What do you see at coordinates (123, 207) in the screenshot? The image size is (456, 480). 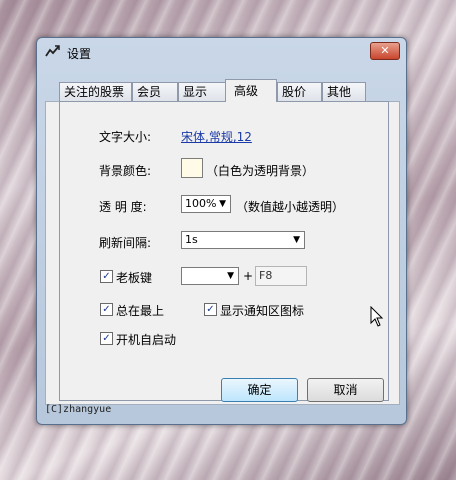 I see `opacity-label: 透 明 度:` at bounding box center [123, 207].